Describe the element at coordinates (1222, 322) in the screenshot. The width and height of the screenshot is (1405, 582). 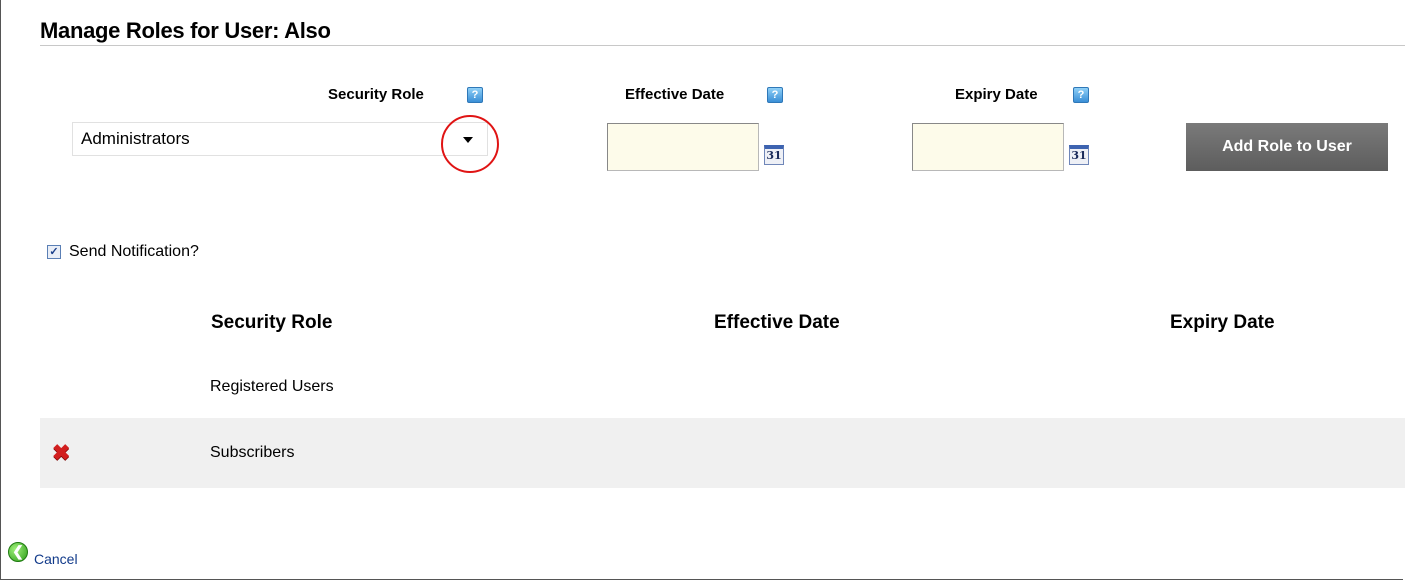
I see `column-header-expiry-date: Expiry Date` at that location.